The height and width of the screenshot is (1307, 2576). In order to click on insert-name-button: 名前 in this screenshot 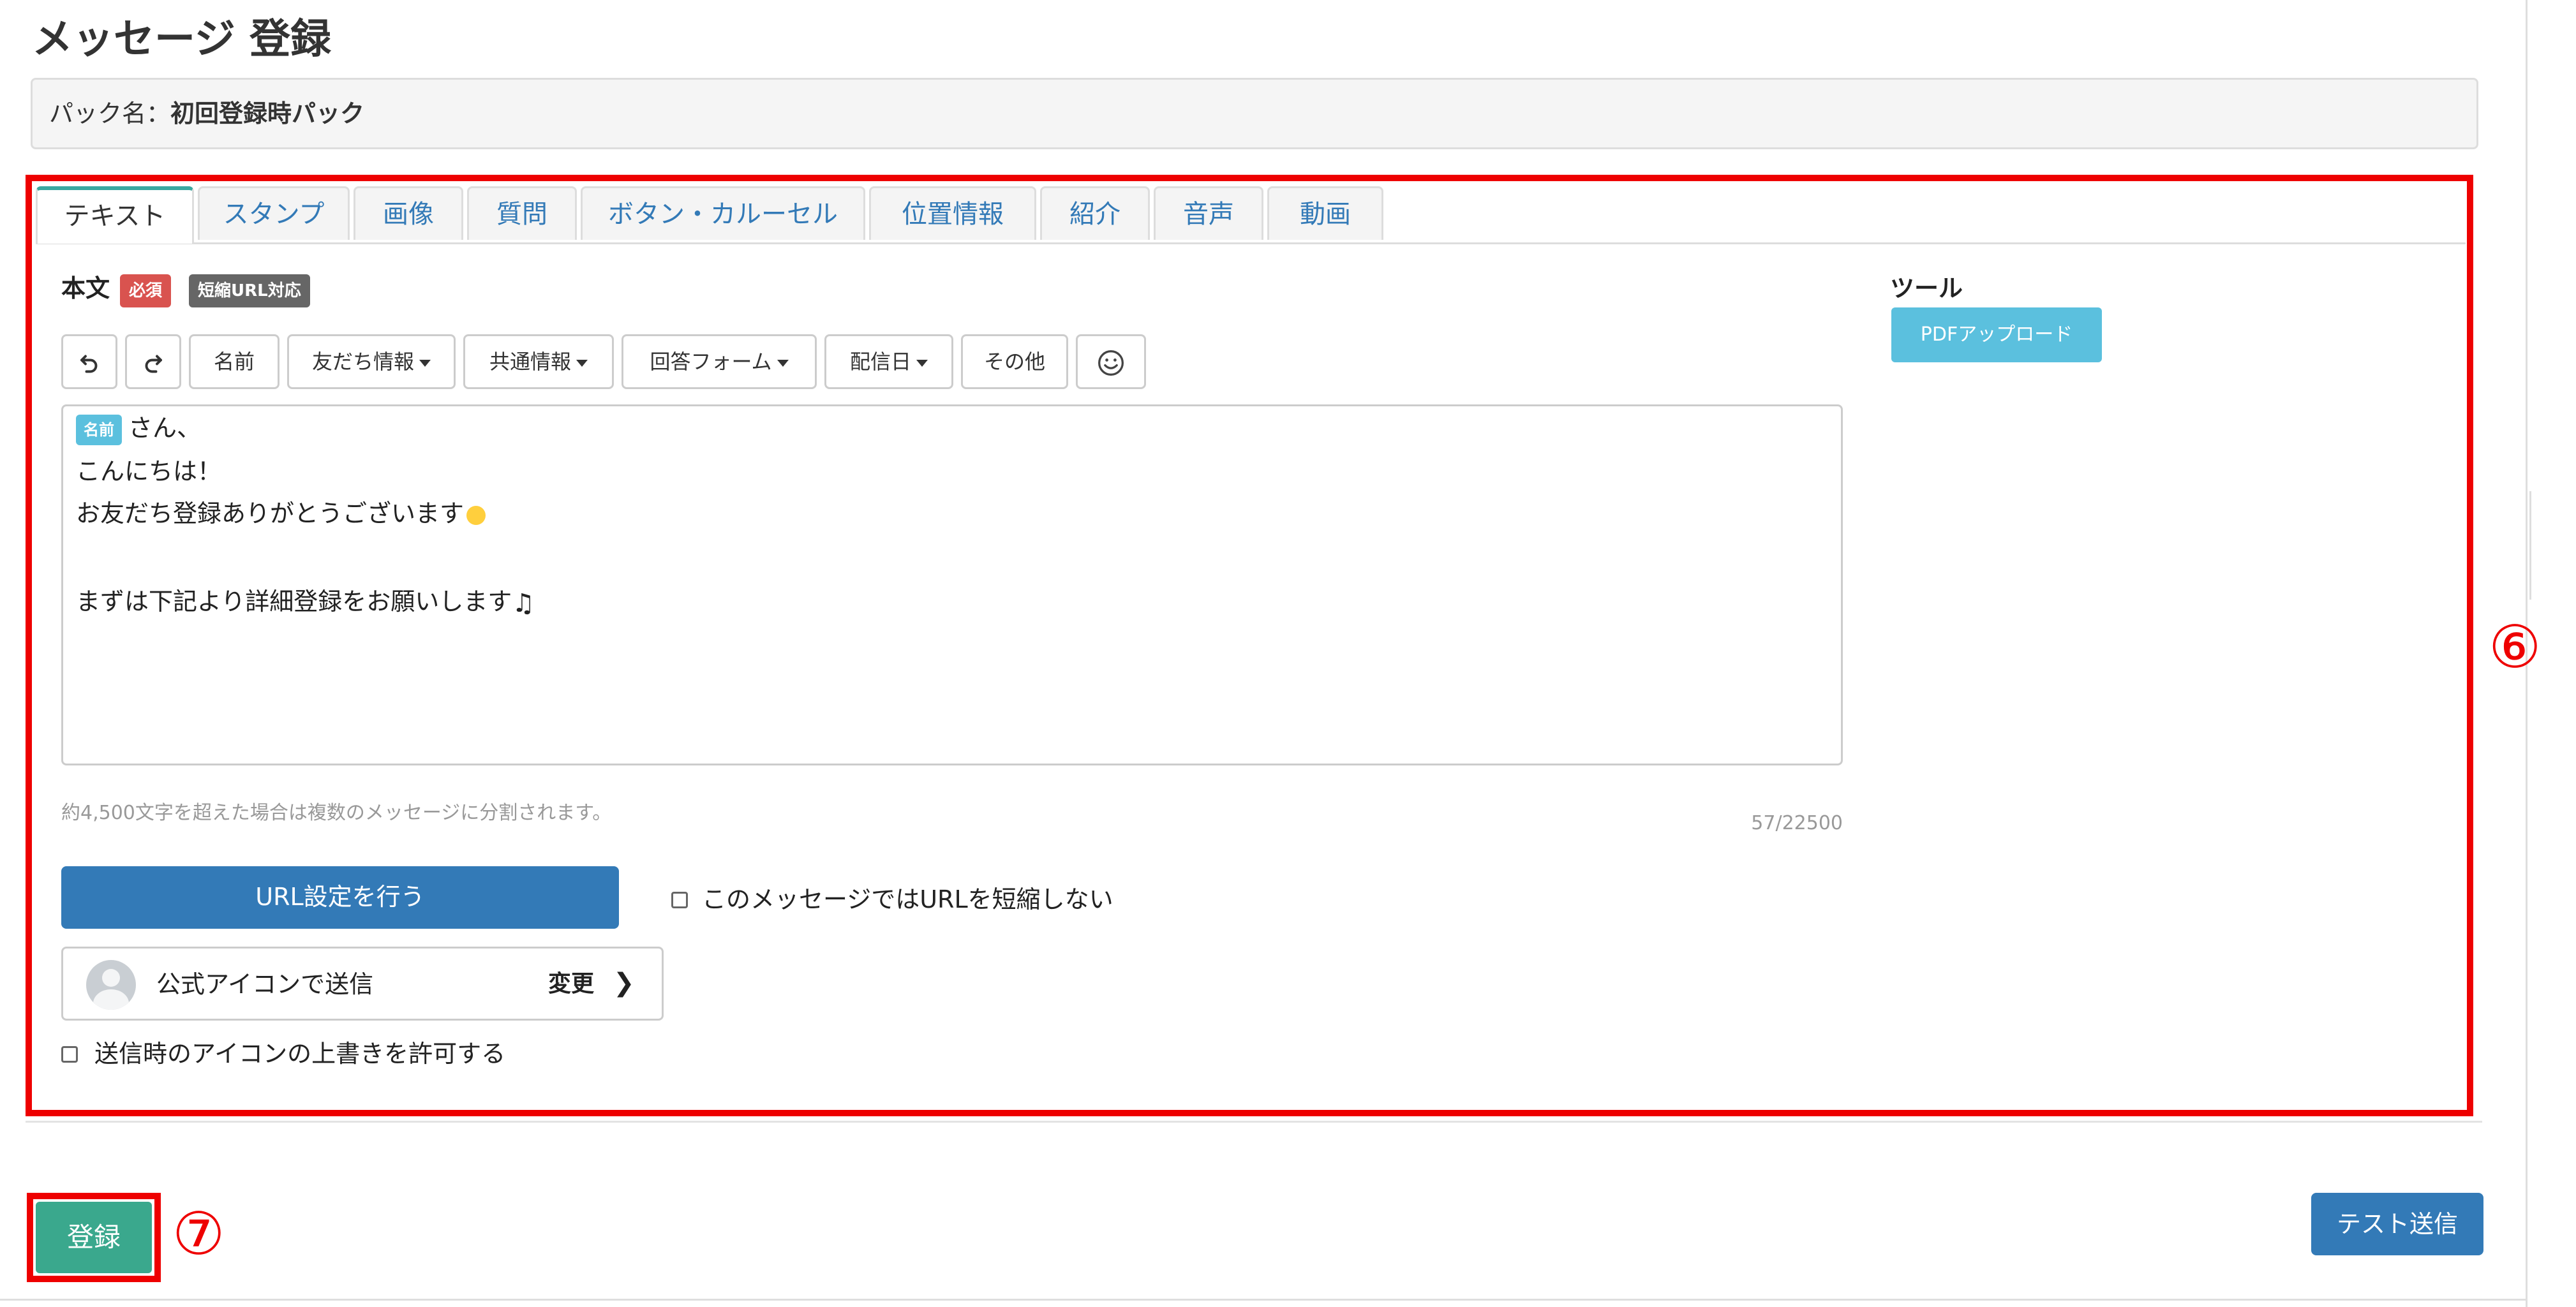, I will do `click(234, 361)`.